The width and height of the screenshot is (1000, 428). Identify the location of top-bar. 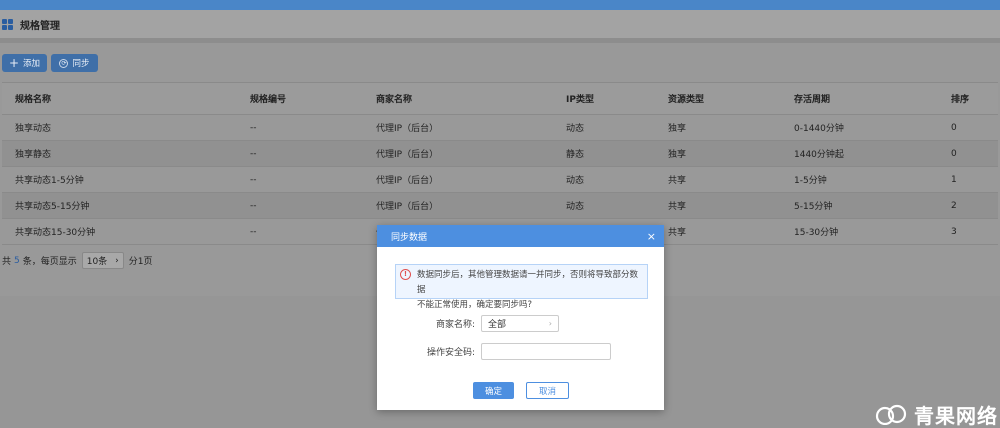
(500, 5).